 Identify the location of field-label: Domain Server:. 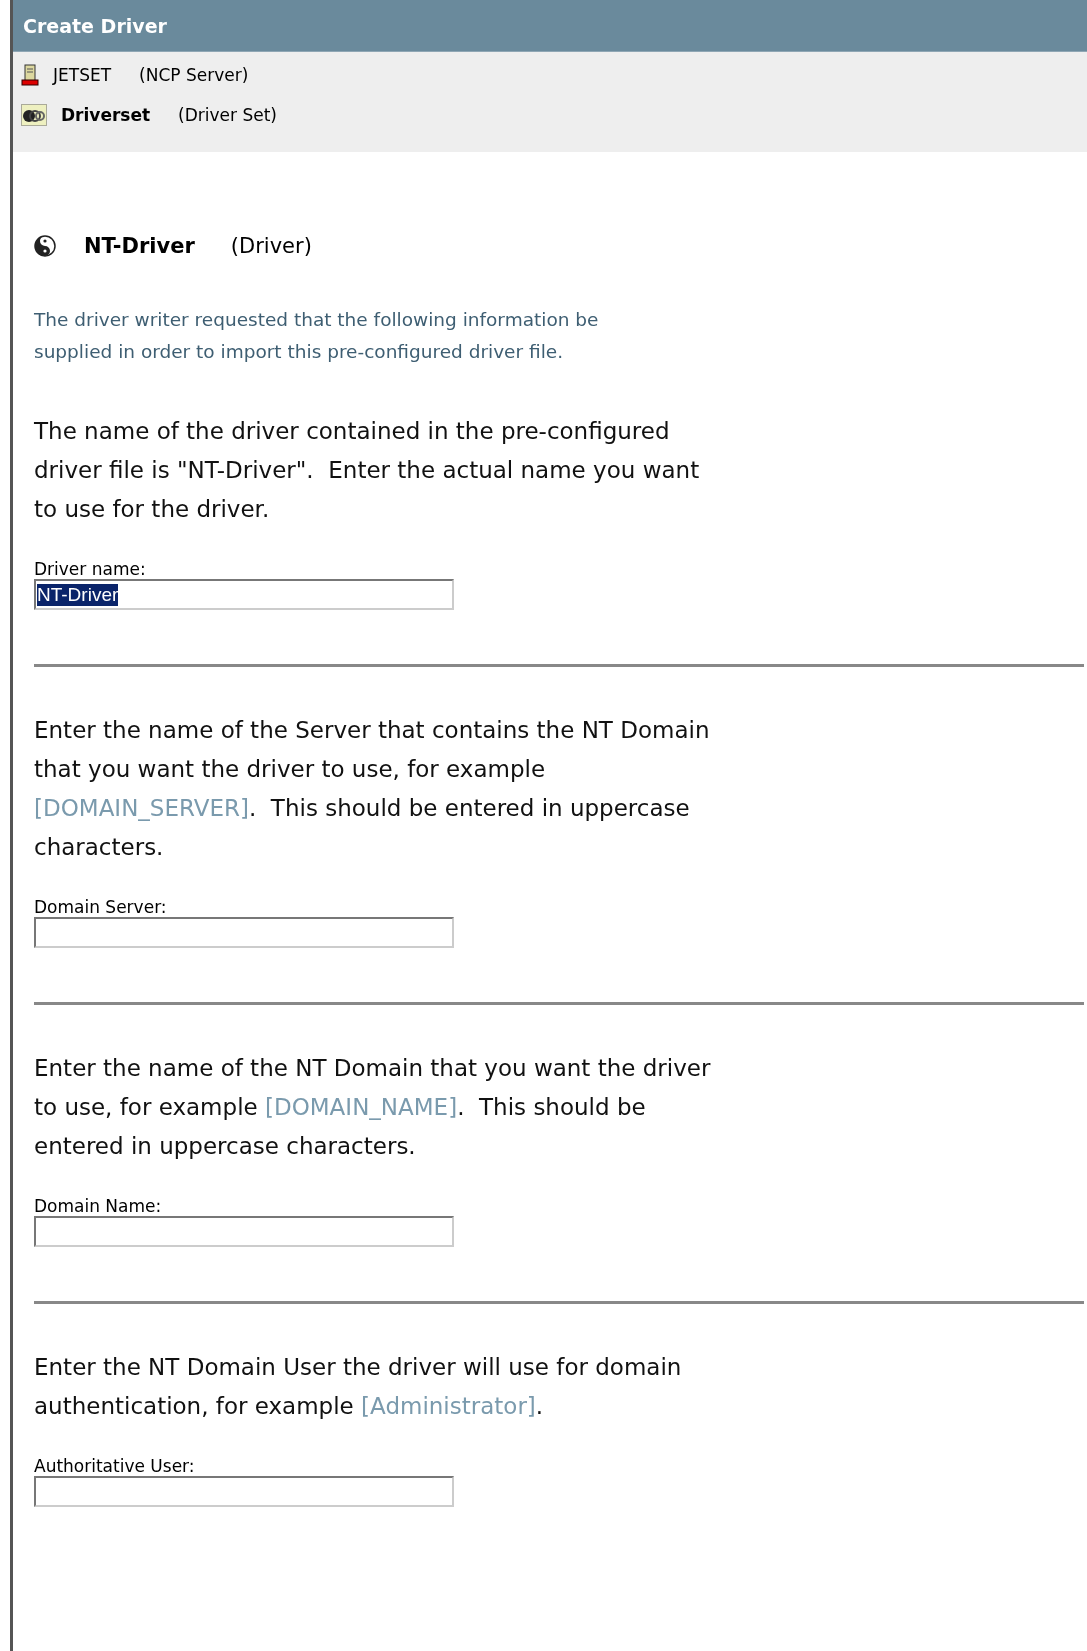
(100, 907).